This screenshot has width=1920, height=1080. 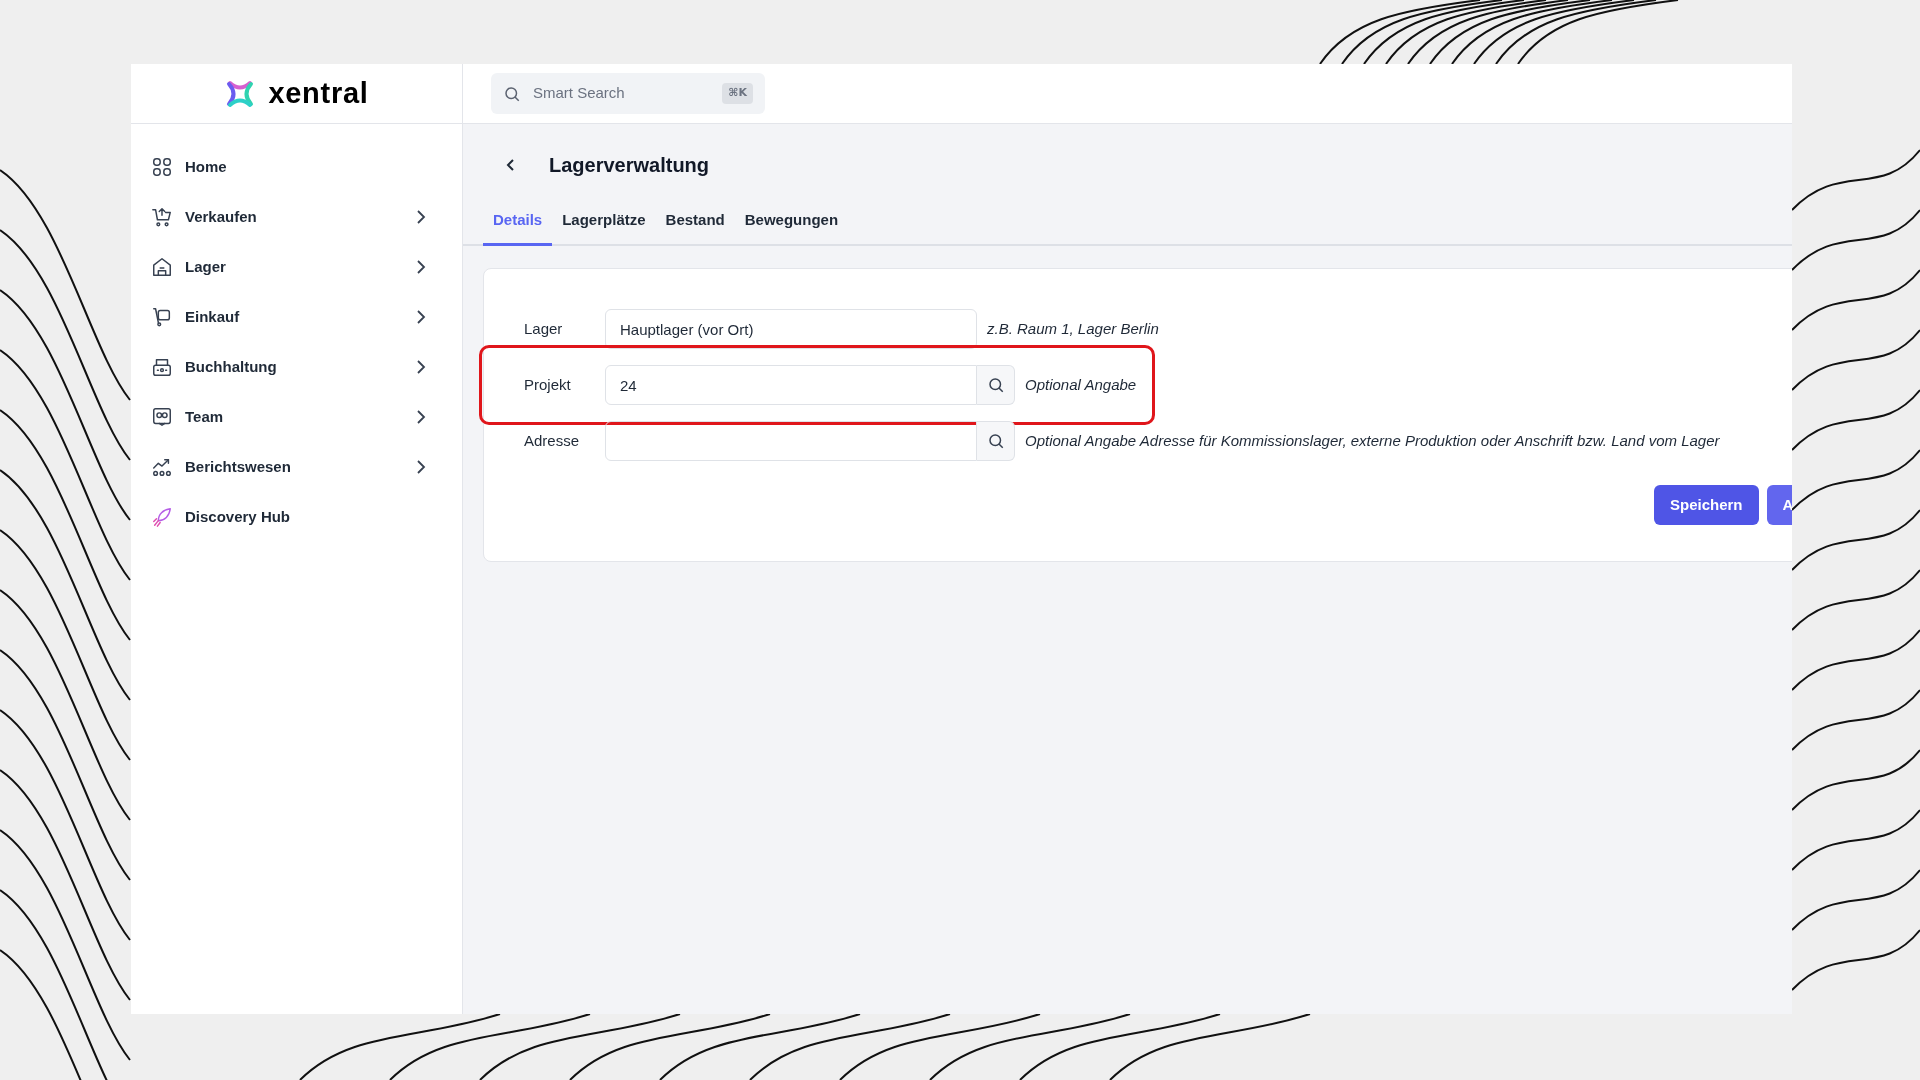 What do you see at coordinates (737, 93) in the screenshot?
I see `shortcut-hint: ⌘K` at bounding box center [737, 93].